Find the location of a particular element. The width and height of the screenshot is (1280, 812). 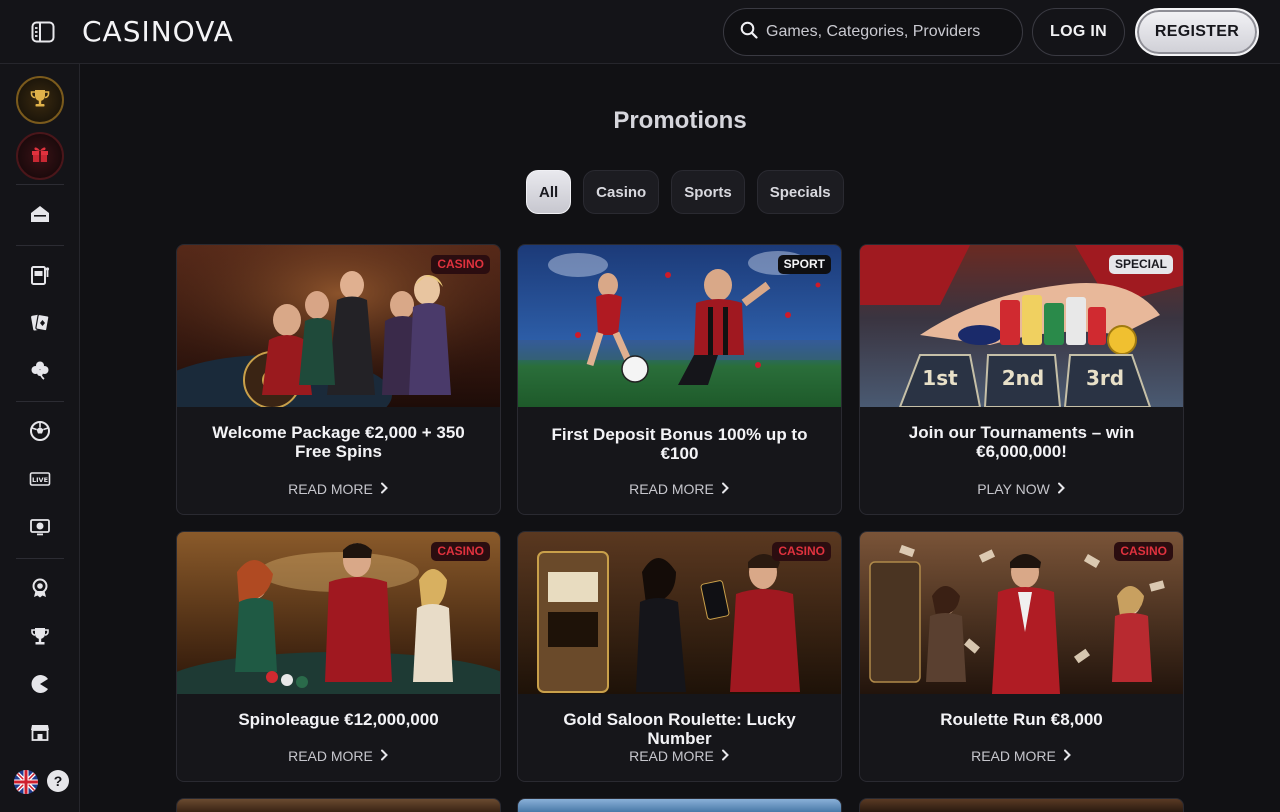

sidebar-item-live: LIVE is located at coordinates (40, 481).